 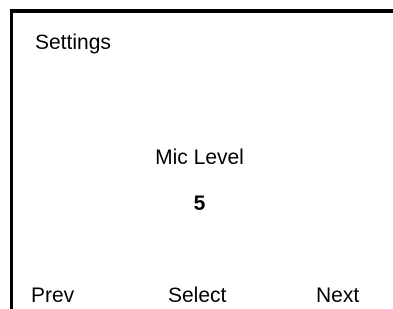 I want to click on screen-border-top, so click(x=201, y=11).